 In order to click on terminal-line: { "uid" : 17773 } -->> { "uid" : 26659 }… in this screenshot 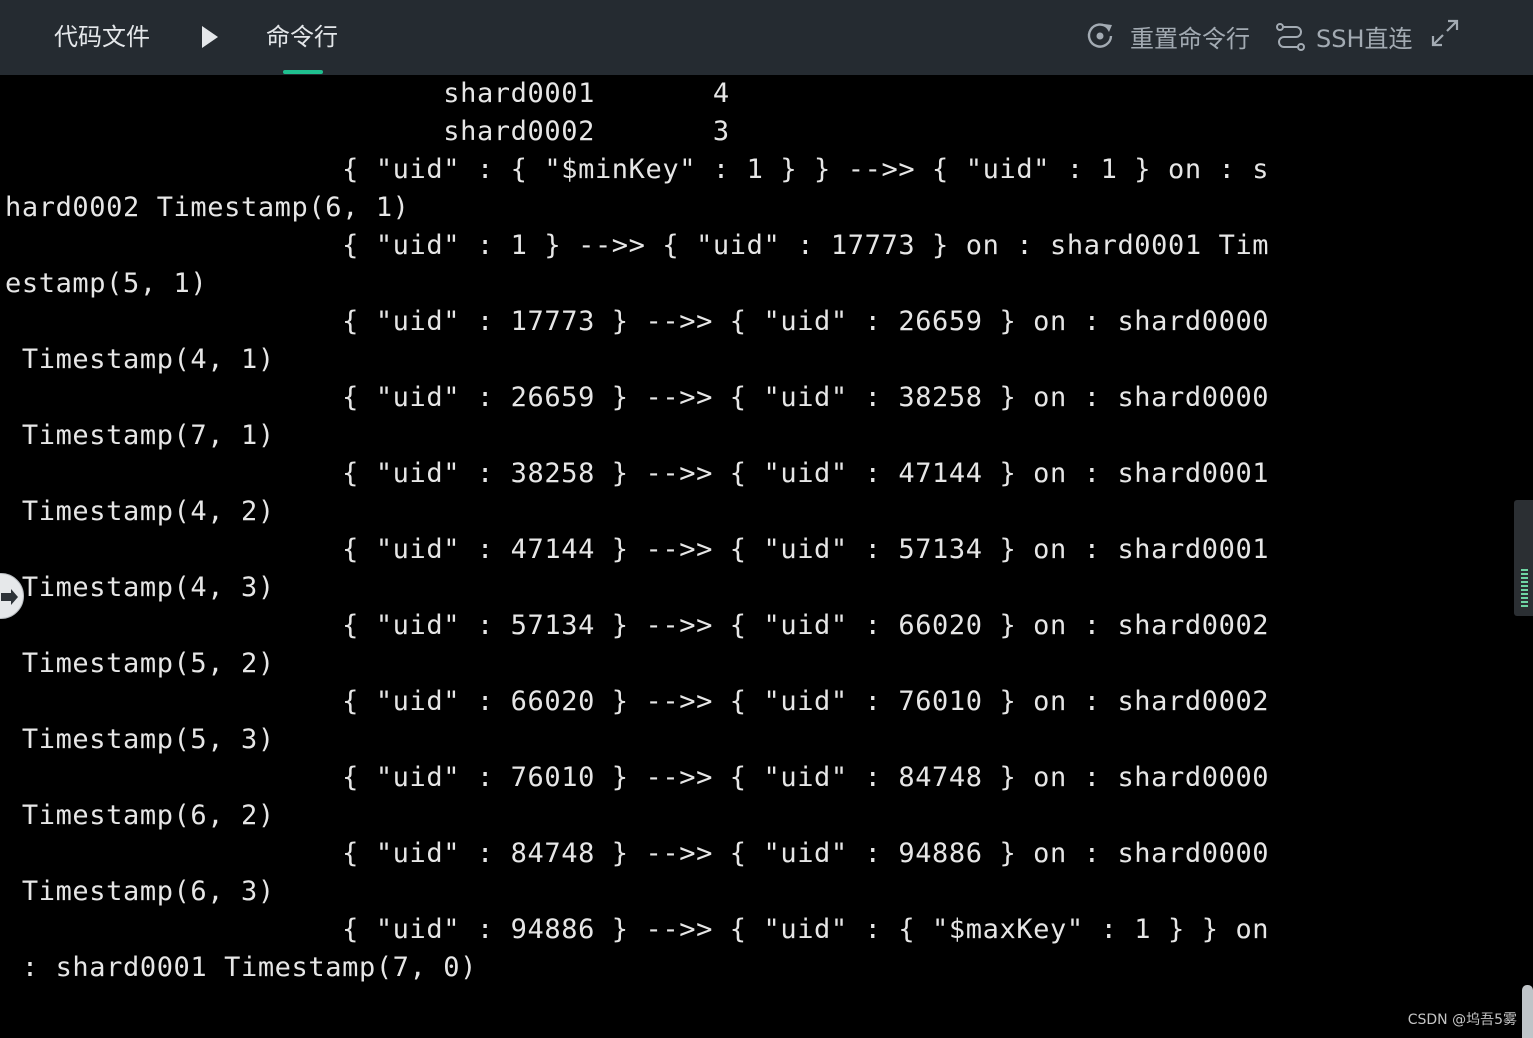, I will do `click(637, 321)`.